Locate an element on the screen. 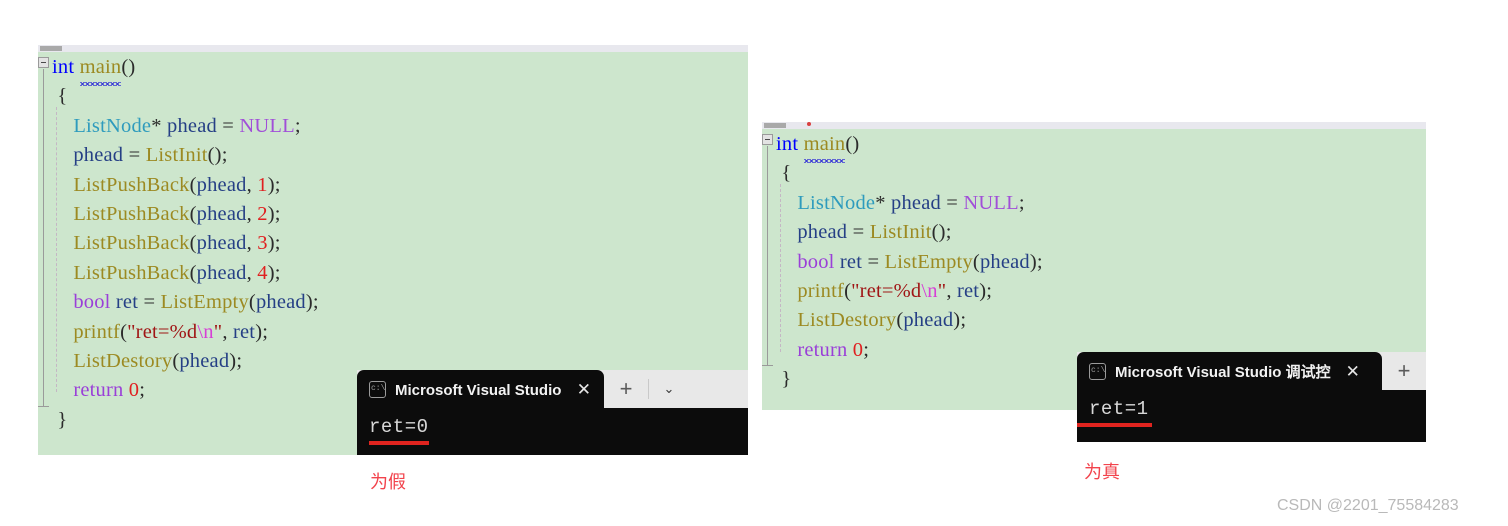  code-token: ListEmpty is located at coordinates (928, 261).